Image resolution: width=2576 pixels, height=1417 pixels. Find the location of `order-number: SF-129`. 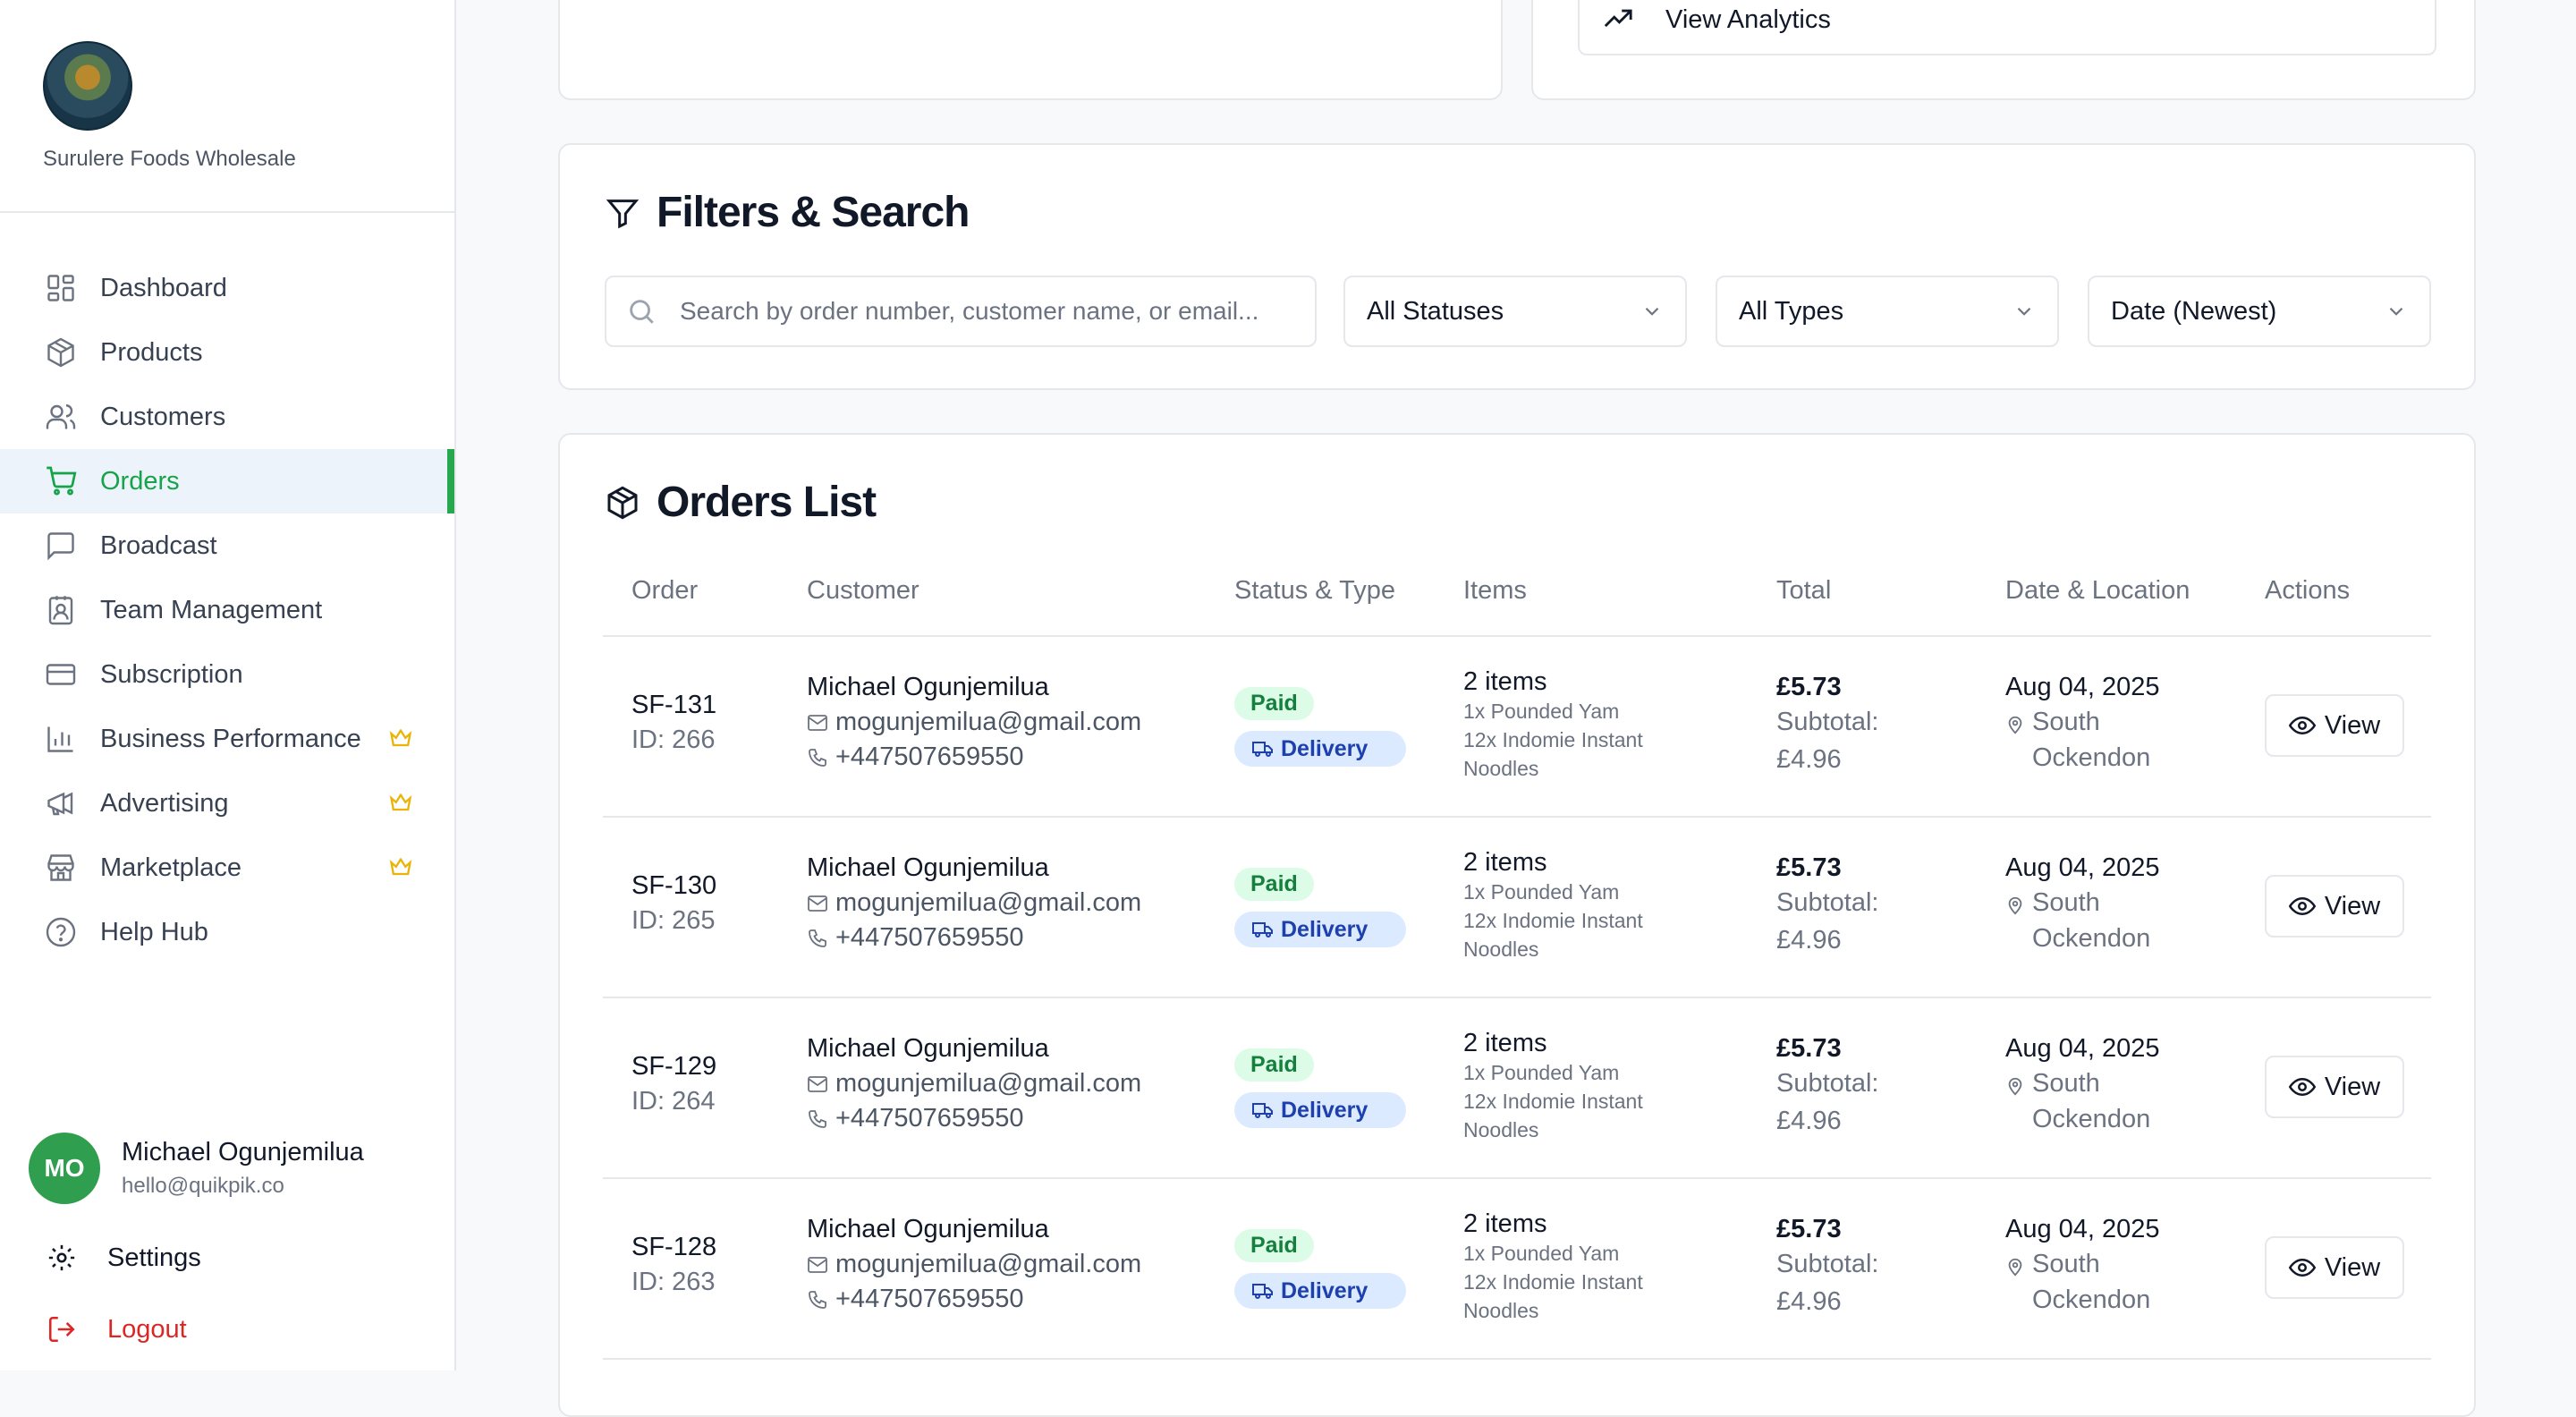

order-number: SF-129 is located at coordinates (673, 1067).